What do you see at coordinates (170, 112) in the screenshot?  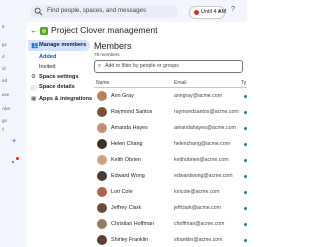 I see `table-row: Raymond Santos raymondsantos@acme.com` at bounding box center [170, 112].